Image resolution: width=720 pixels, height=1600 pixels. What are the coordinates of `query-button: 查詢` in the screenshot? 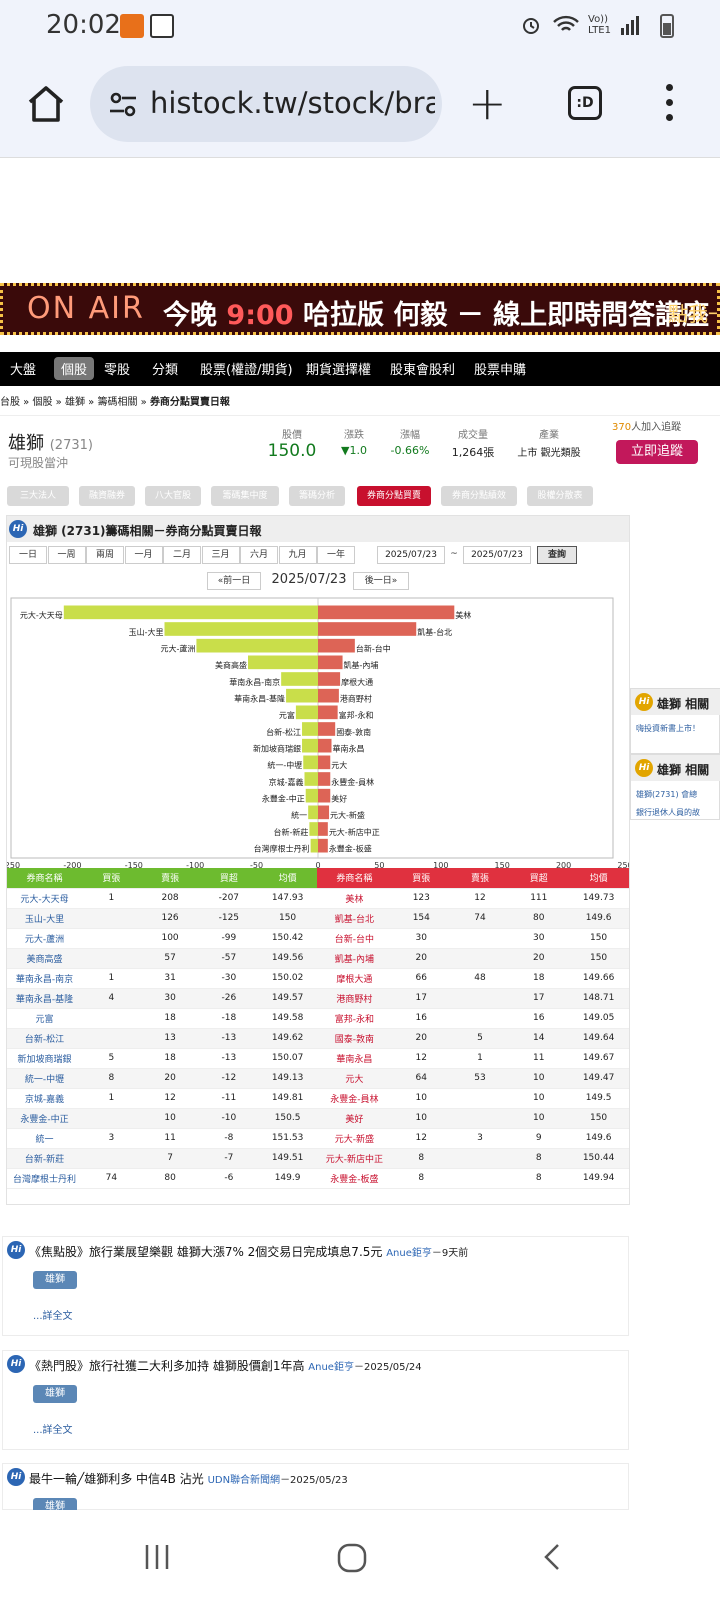 It's located at (557, 555).